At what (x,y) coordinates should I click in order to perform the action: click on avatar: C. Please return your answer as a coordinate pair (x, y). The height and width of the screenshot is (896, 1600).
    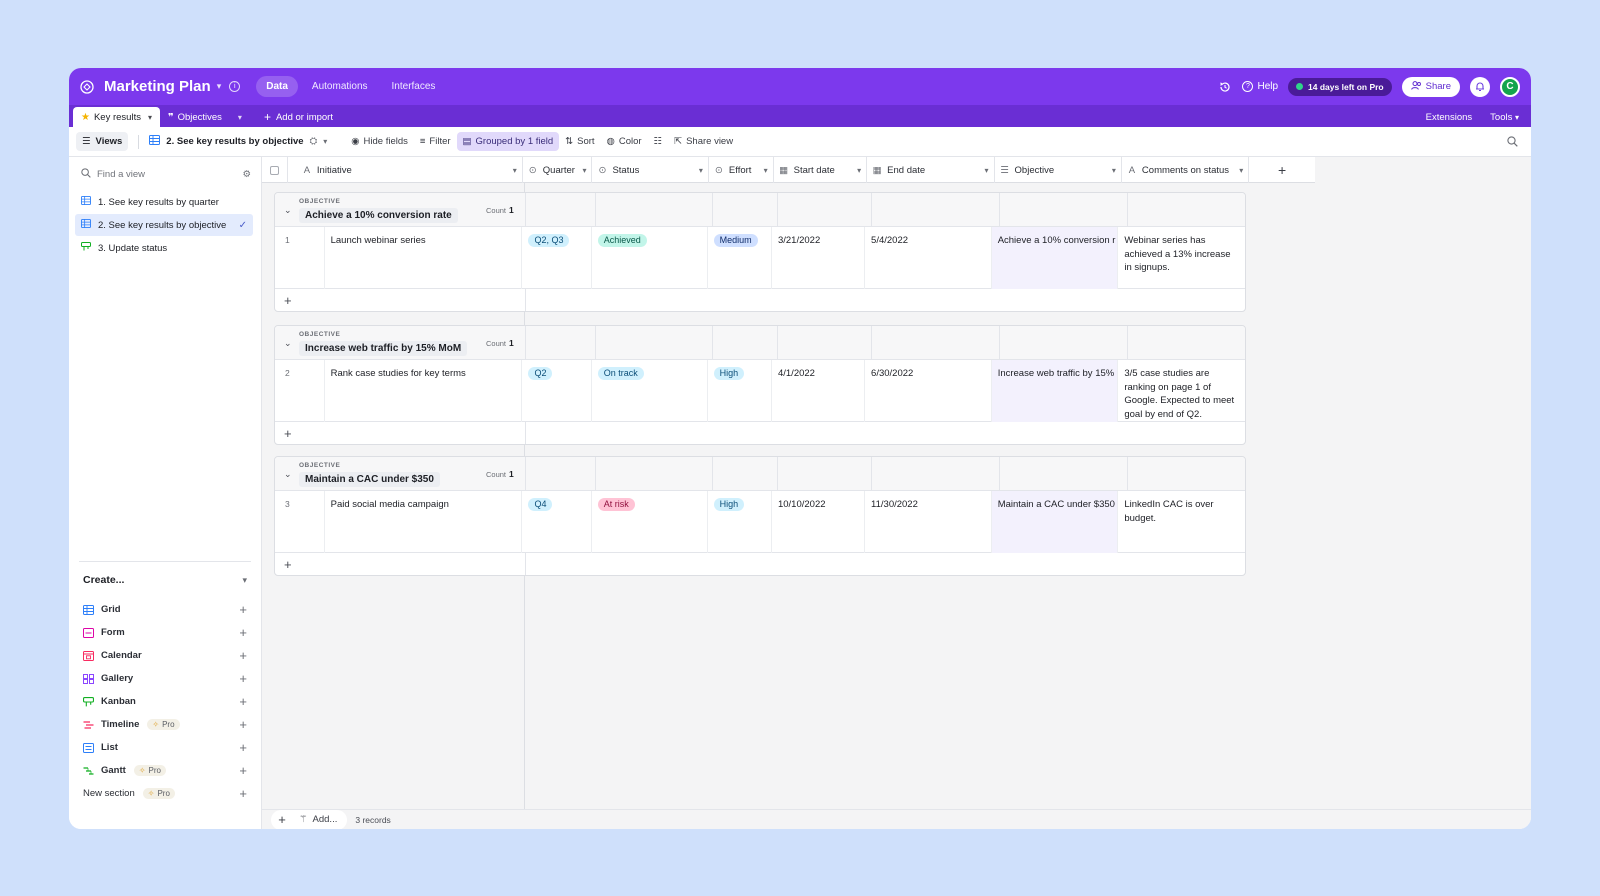
    Looking at the image, I should click on (1510, 86).